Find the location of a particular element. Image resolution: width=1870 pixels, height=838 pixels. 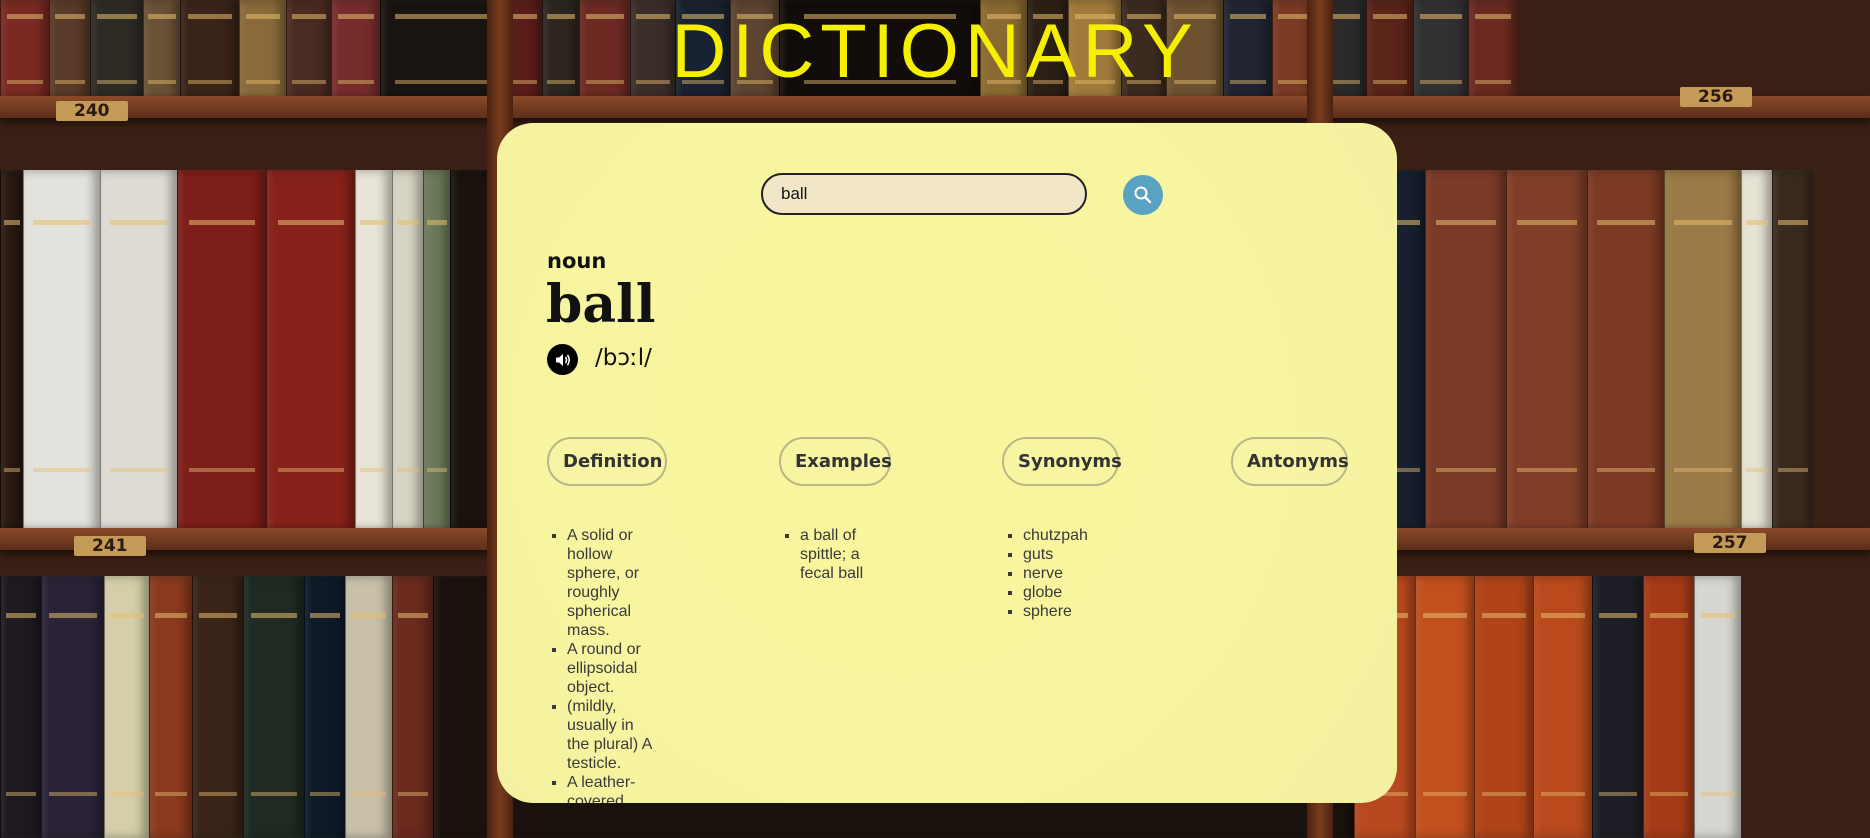

shelf-label: 241 is located at coordinates (110, 546).